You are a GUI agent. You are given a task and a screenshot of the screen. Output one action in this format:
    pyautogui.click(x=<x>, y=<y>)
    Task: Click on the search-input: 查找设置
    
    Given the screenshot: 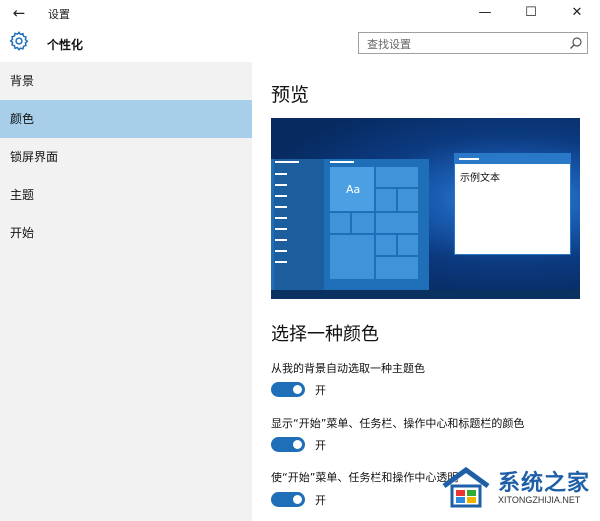 What is the action you would take?
    pyautogui.click(x=473, y=43)
    